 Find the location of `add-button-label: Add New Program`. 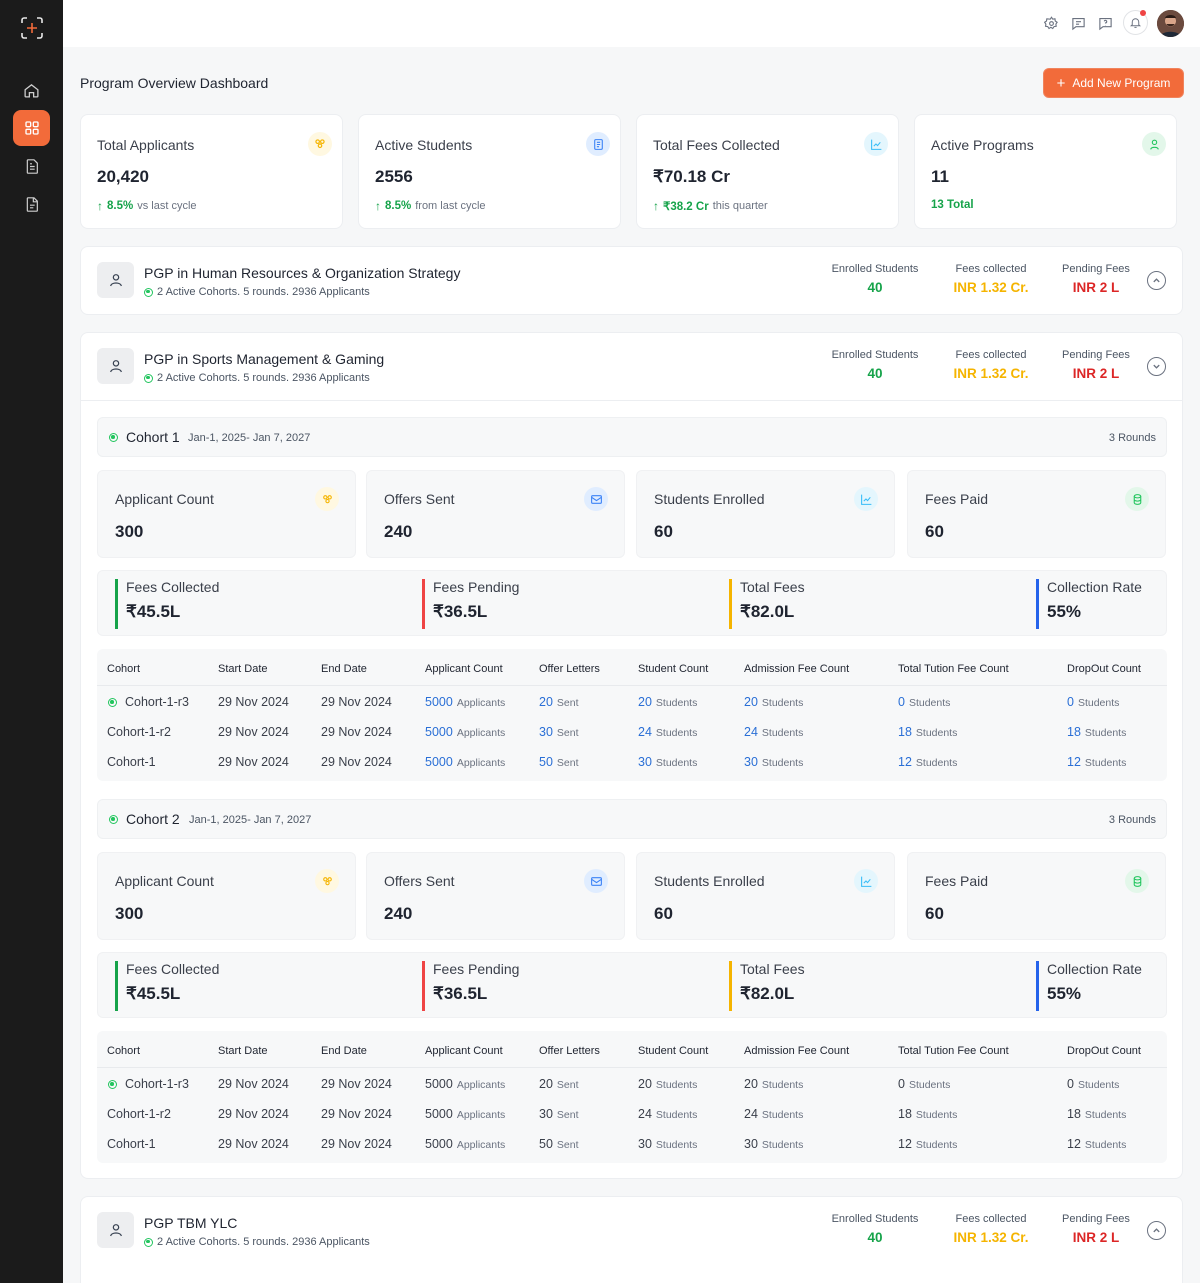

add-button-label: Add New Program is located at coordinates (1121, 83).